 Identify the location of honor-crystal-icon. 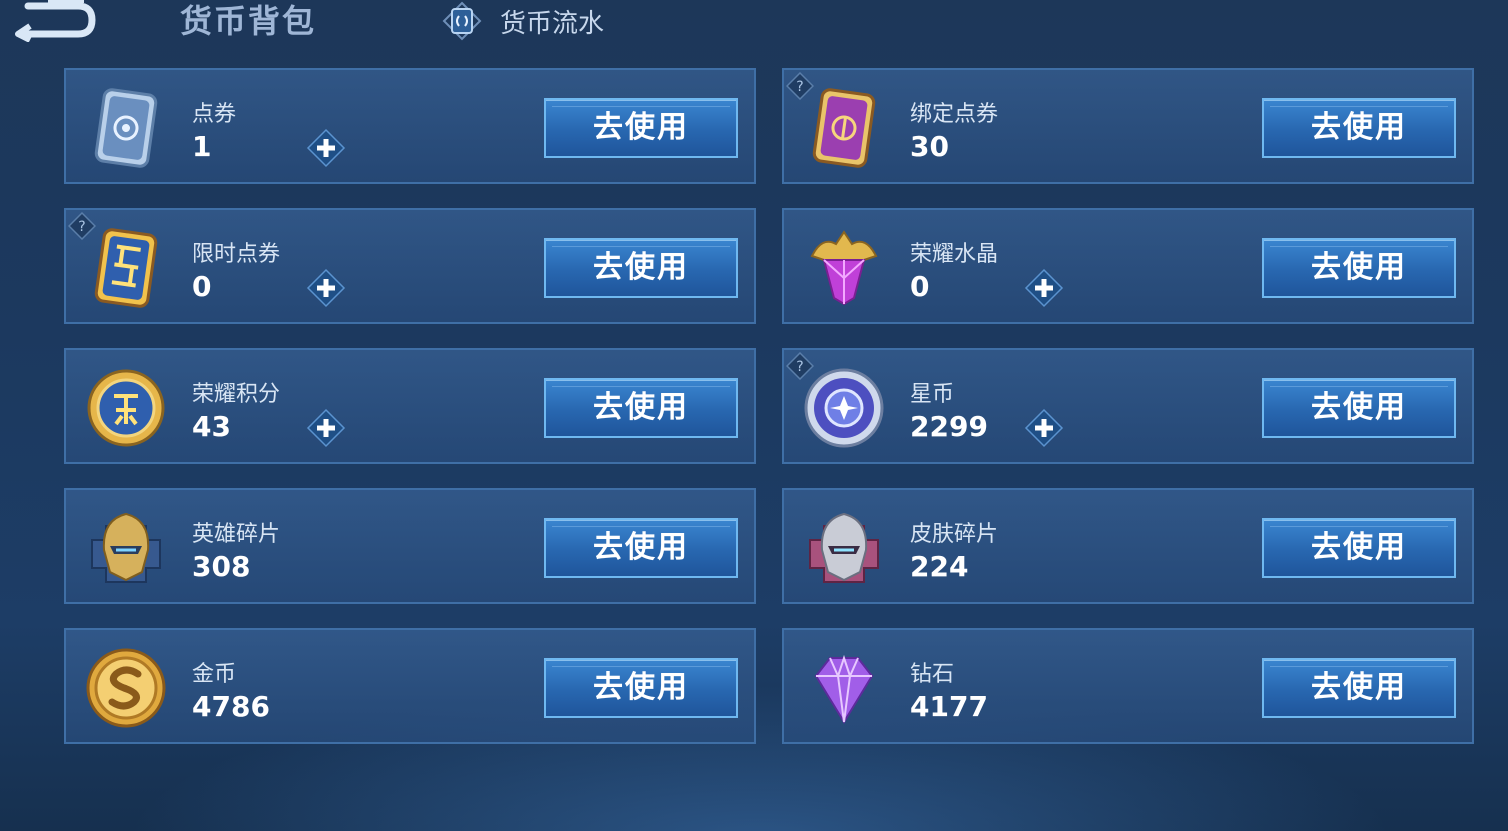
(844, 268).